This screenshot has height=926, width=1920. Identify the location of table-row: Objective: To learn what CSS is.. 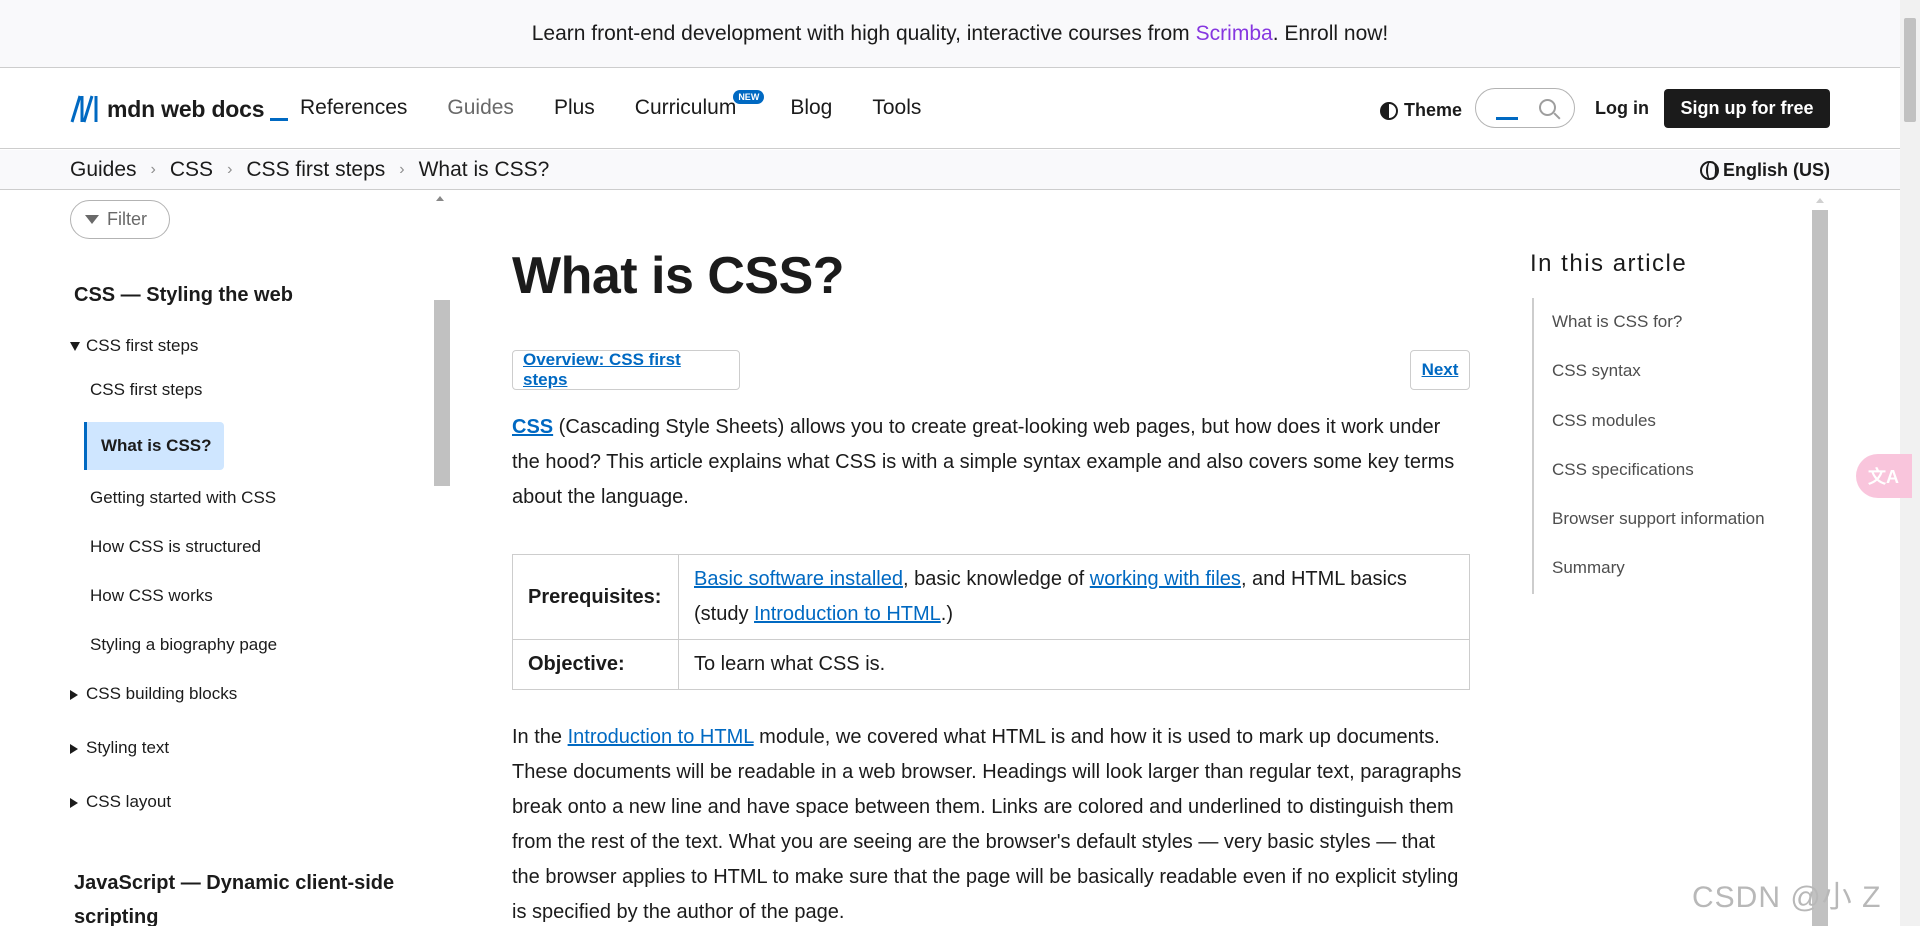
(991, 664).